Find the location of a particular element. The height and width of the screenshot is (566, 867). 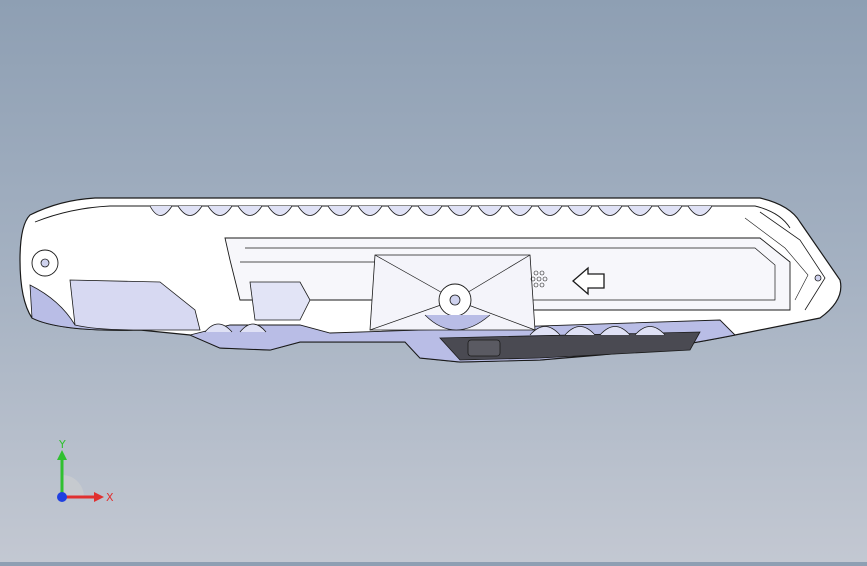

z-axis-dot is located at coordinates (62, 497).